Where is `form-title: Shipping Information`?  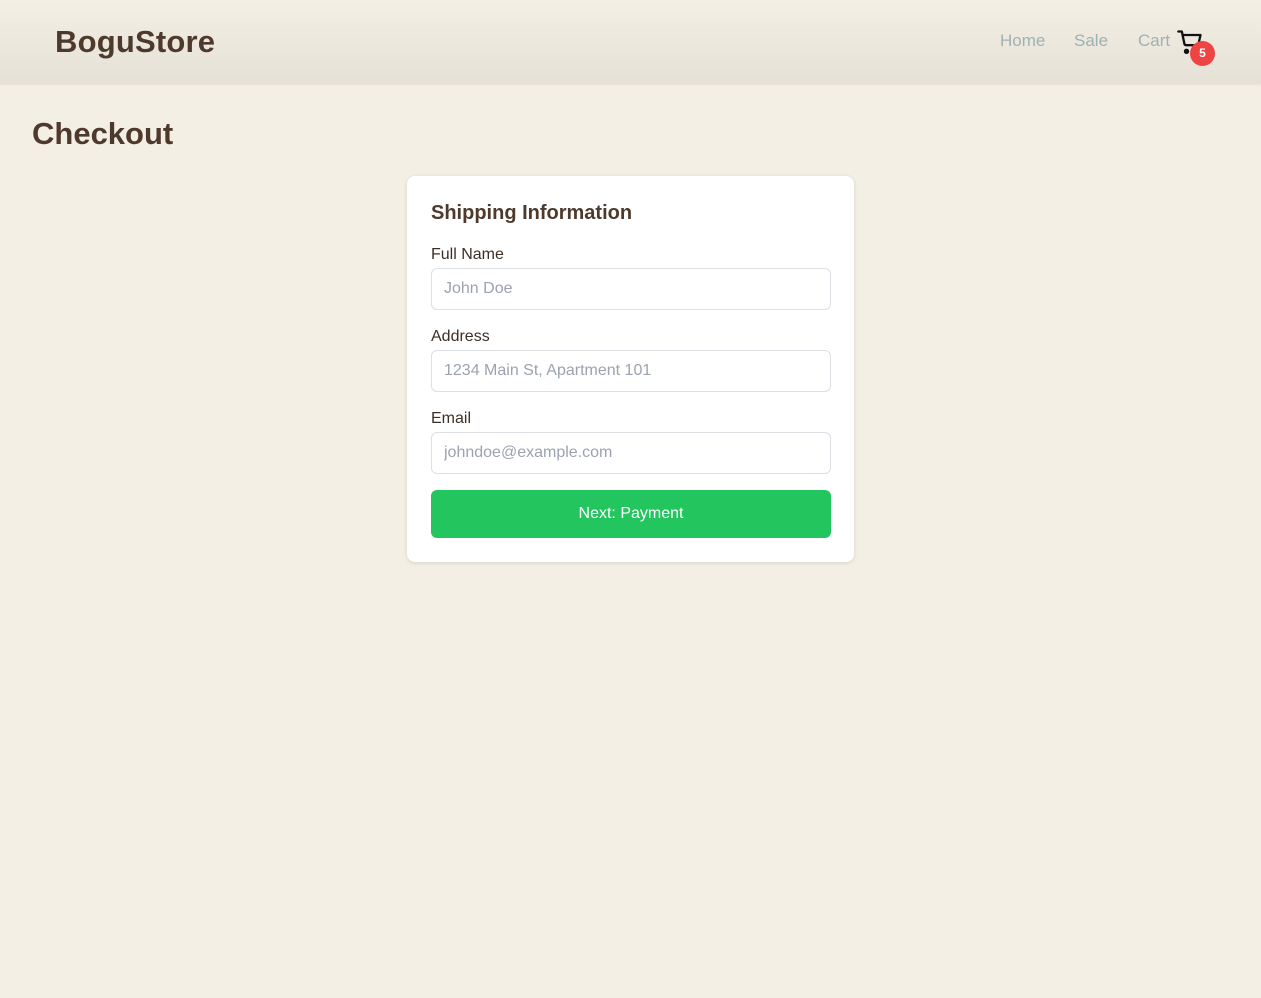
form-title: Shipping Information is located at coordinates (532, 213).